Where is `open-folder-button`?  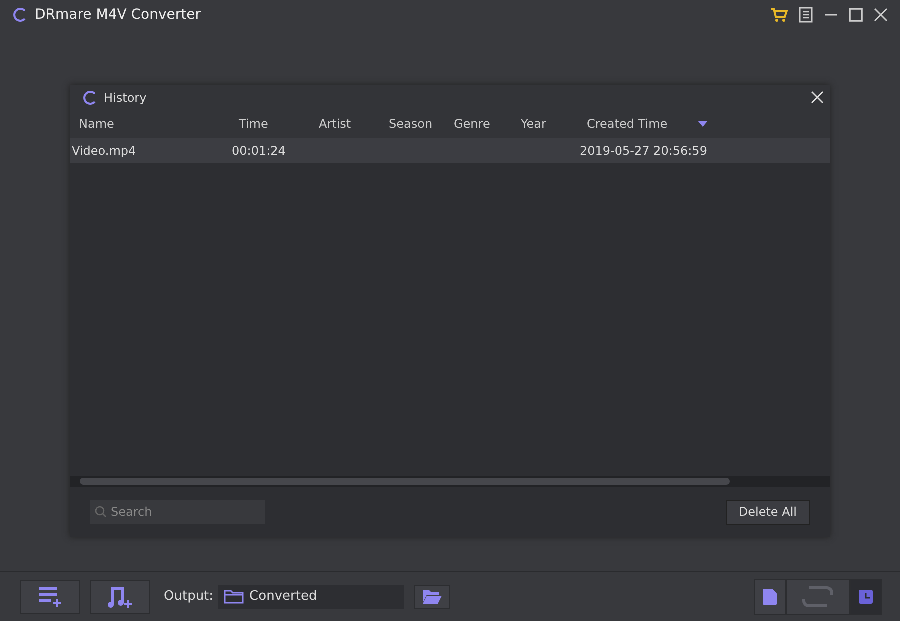
open-folder-button is located at coordinates (432, 596).